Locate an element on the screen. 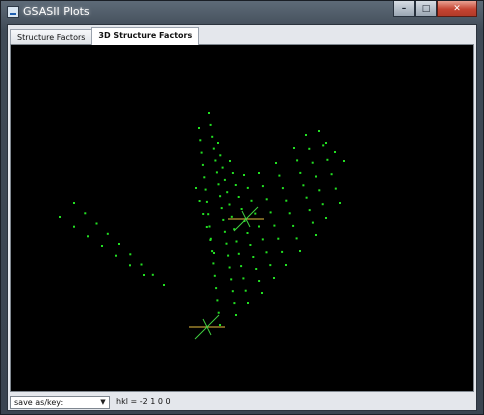 The height and width of the screenshot is (415, 484). save-as-key-select: save as/key: ▼ is located at coordinates (60, 402).